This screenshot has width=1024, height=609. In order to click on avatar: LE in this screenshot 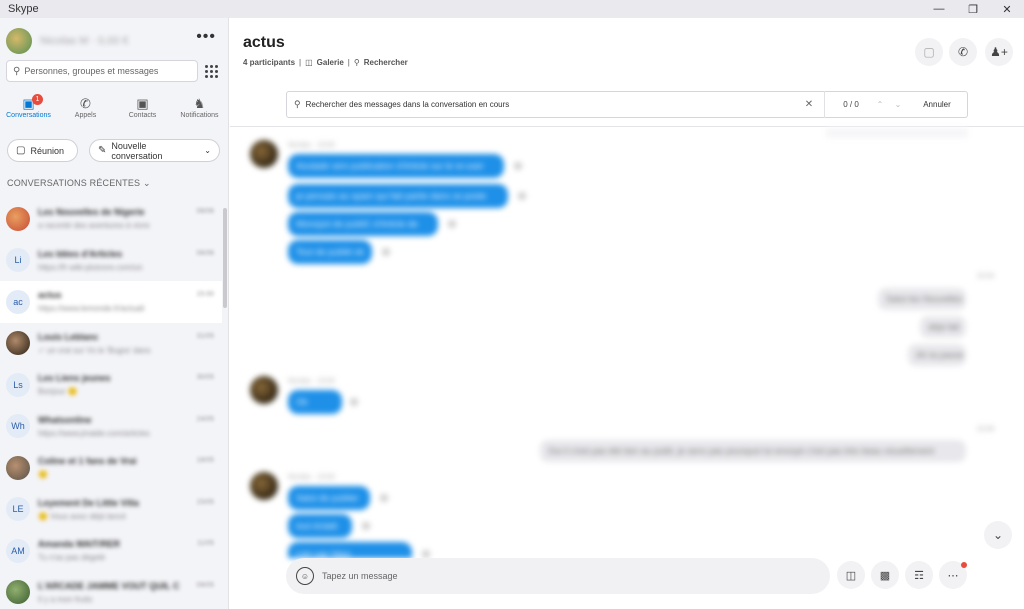, I will do `click(18, 509)`.